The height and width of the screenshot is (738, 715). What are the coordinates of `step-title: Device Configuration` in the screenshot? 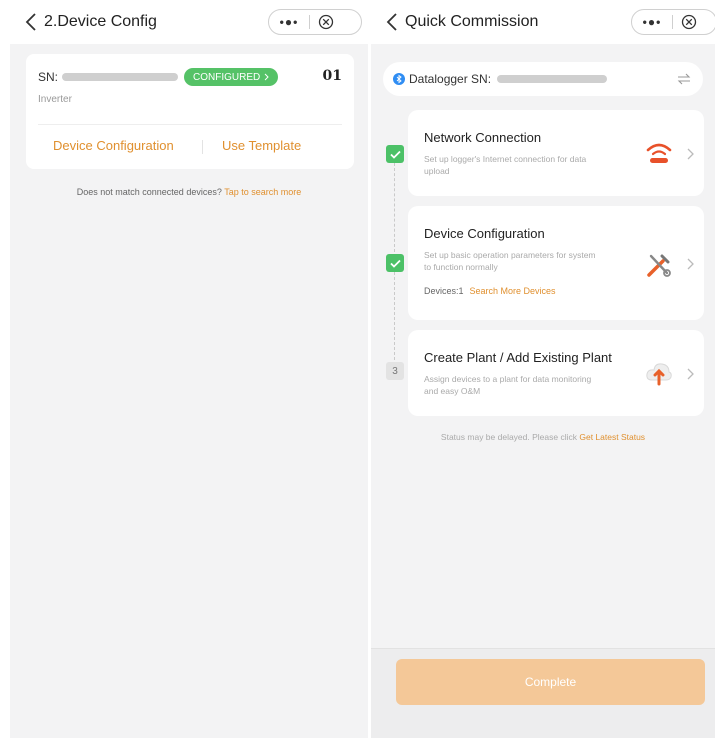 It's located at (484, 233).